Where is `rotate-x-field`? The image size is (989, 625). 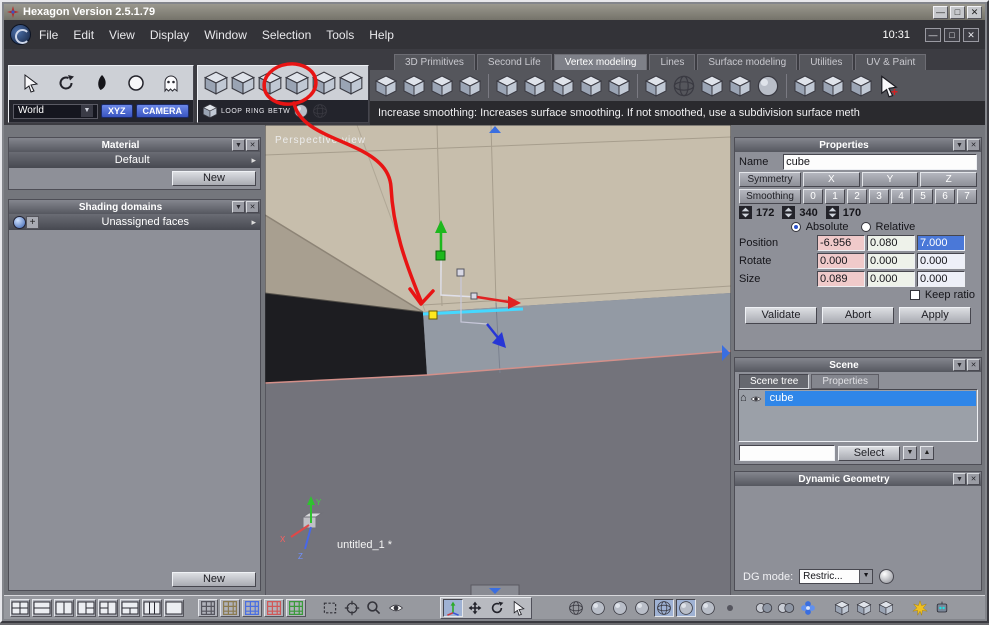
rotate-x-field is located at coordinates (841, 261).